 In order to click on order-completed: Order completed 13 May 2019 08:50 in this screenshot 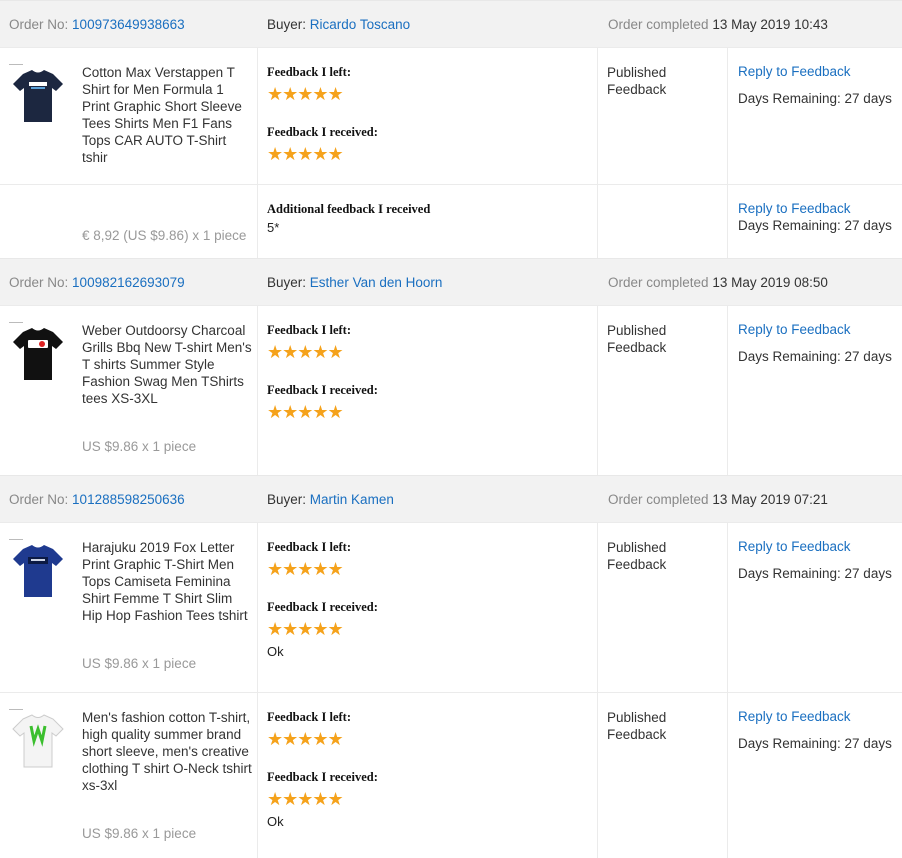, I will do `click(718, 282)`.